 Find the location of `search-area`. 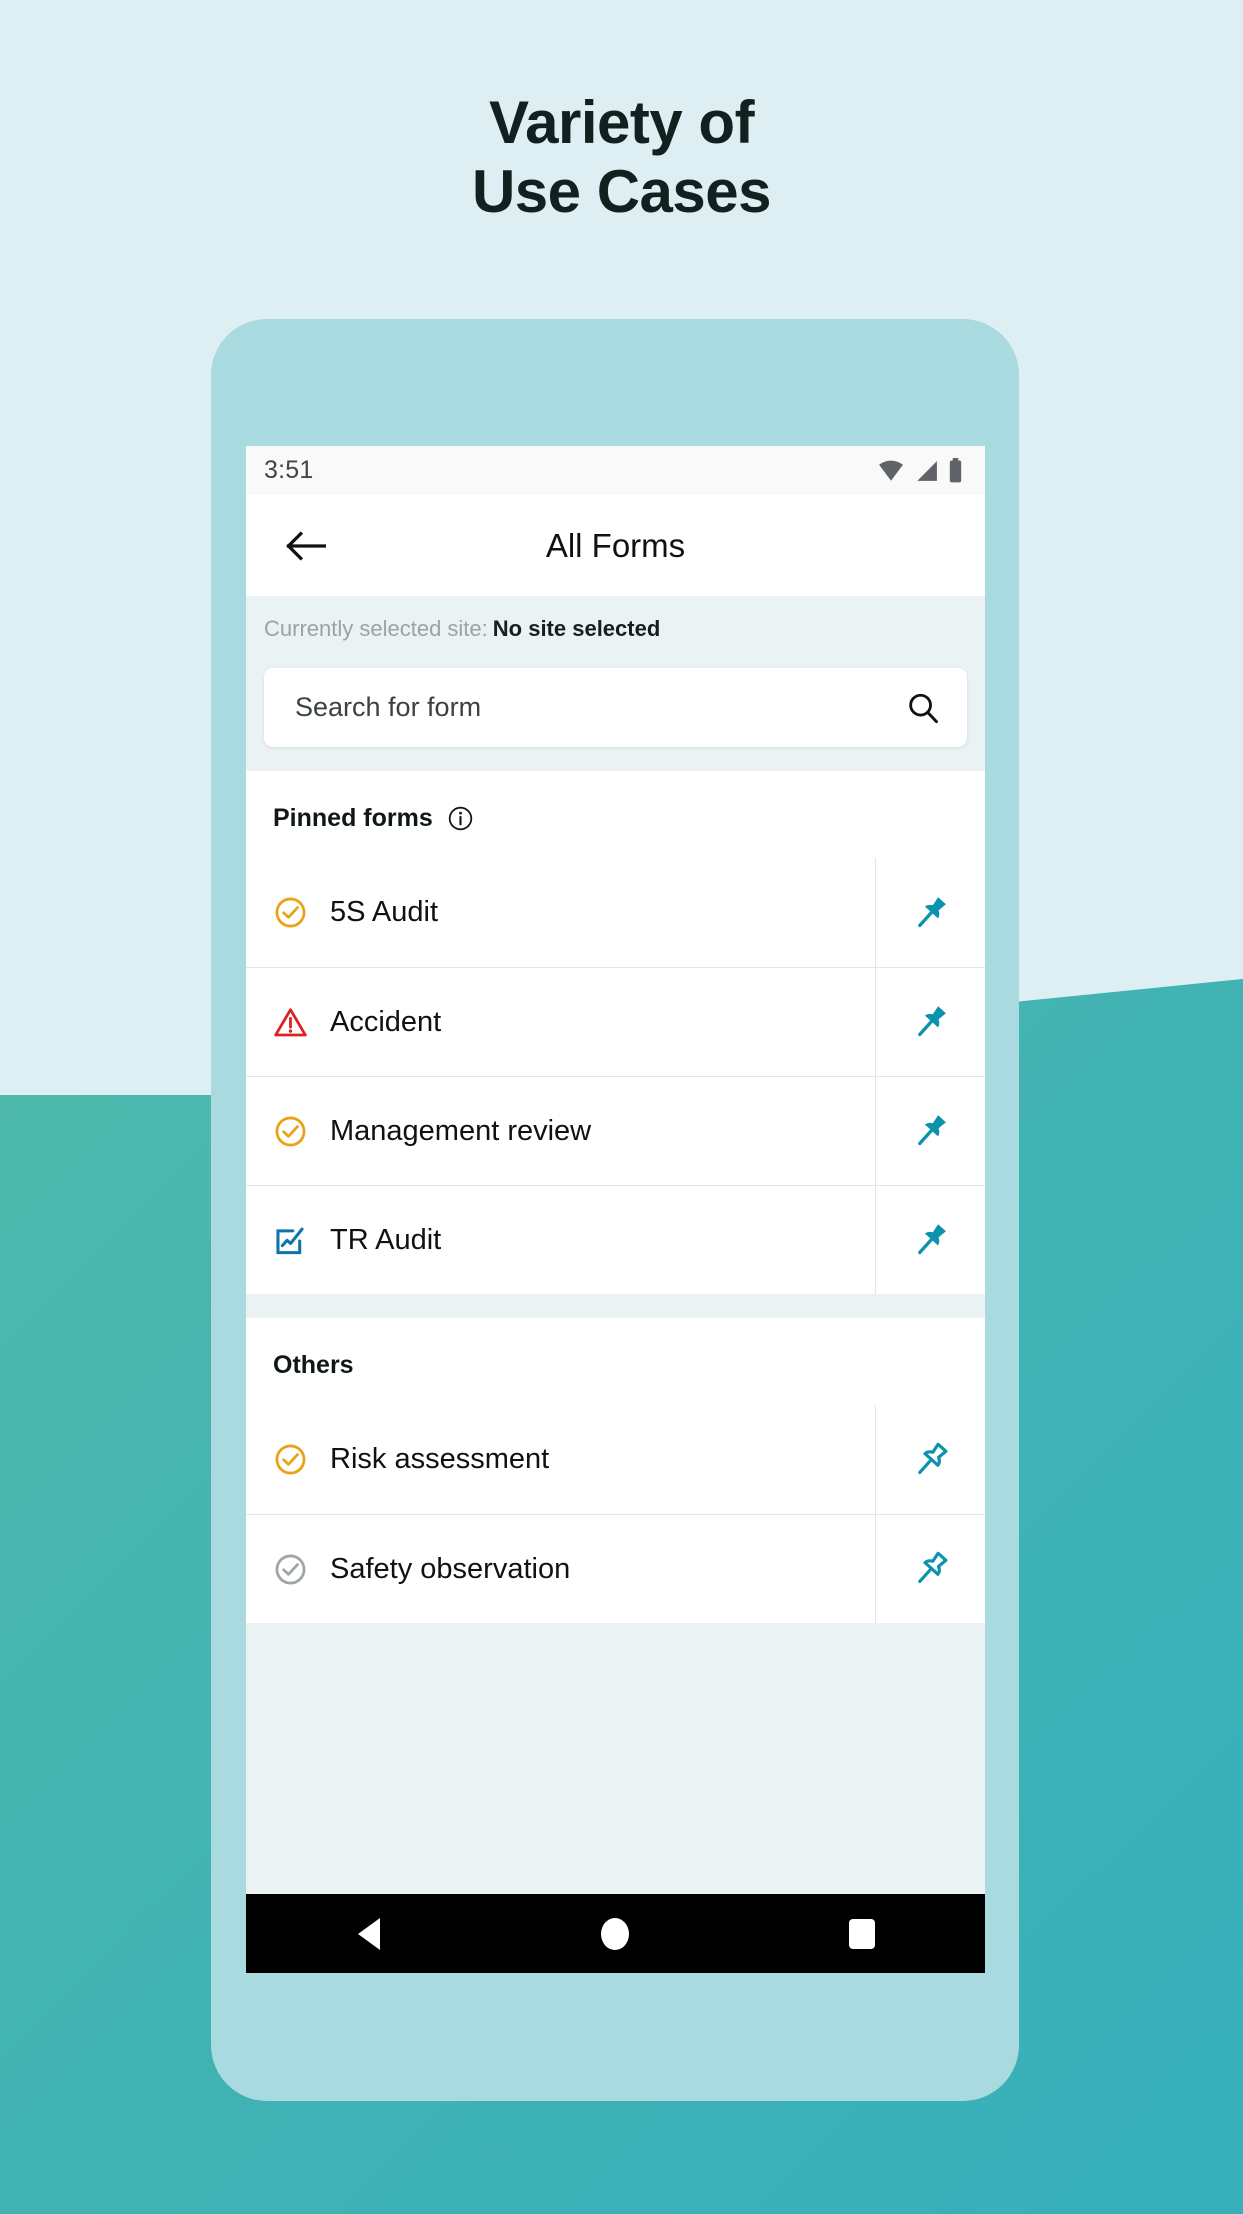

search-area is located at coordinates (615, 711).